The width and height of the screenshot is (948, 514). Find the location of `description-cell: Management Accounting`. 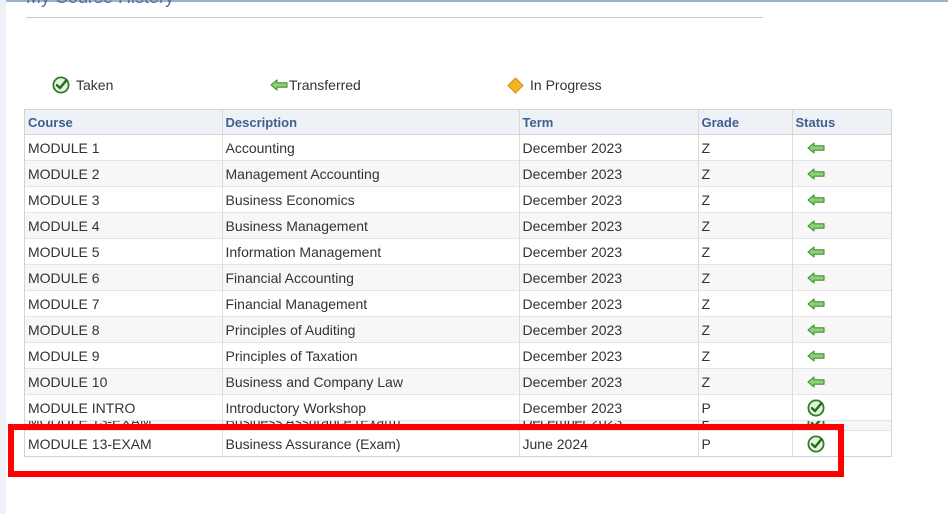

description-cell: Management Accounting is located at coordinates (370, 173).